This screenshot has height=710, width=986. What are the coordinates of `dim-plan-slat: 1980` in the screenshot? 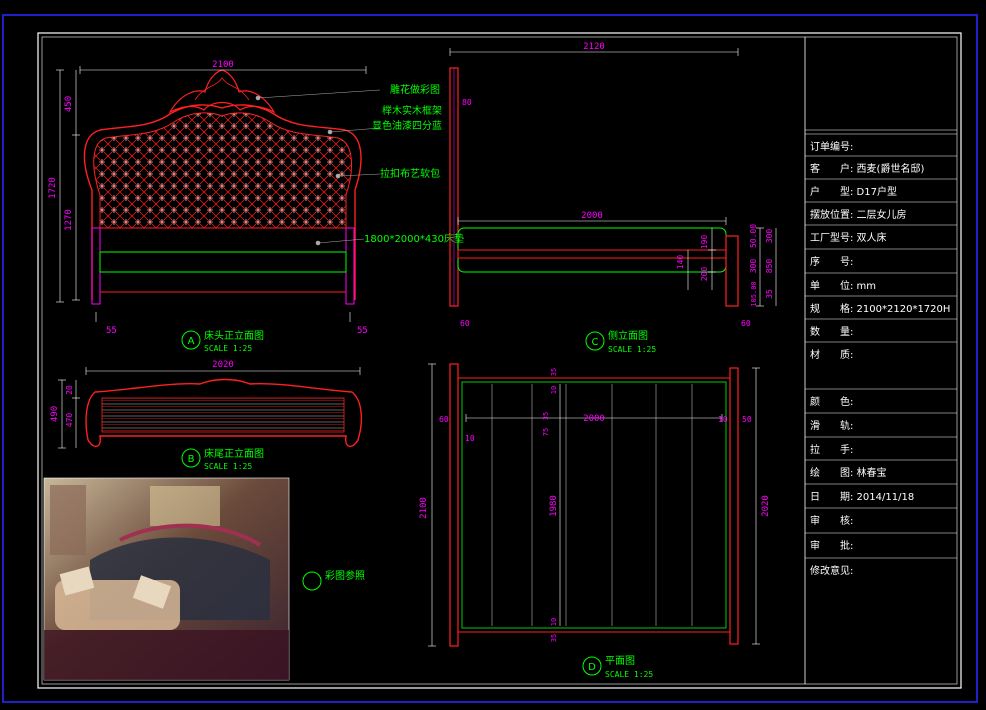 It's located at (554, 506).